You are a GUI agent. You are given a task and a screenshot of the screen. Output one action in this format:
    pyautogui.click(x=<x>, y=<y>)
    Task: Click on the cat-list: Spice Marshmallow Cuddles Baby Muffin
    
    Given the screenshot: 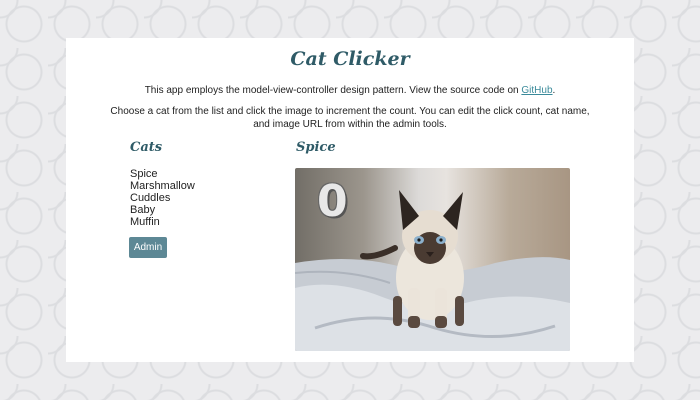 What is the action you would take?
    pyautogui.click(x=162, y=198)
    